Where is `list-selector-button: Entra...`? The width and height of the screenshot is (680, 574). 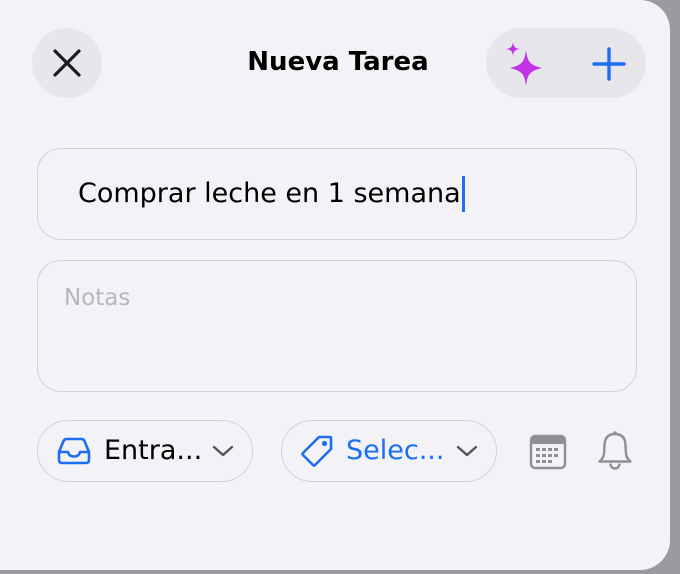 list-selector-button: Entra... is located at coordinates (145, 451).